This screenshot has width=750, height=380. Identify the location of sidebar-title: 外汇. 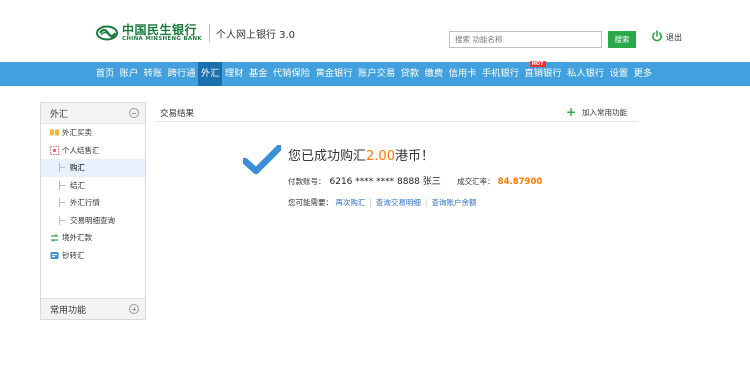
(59, 114).